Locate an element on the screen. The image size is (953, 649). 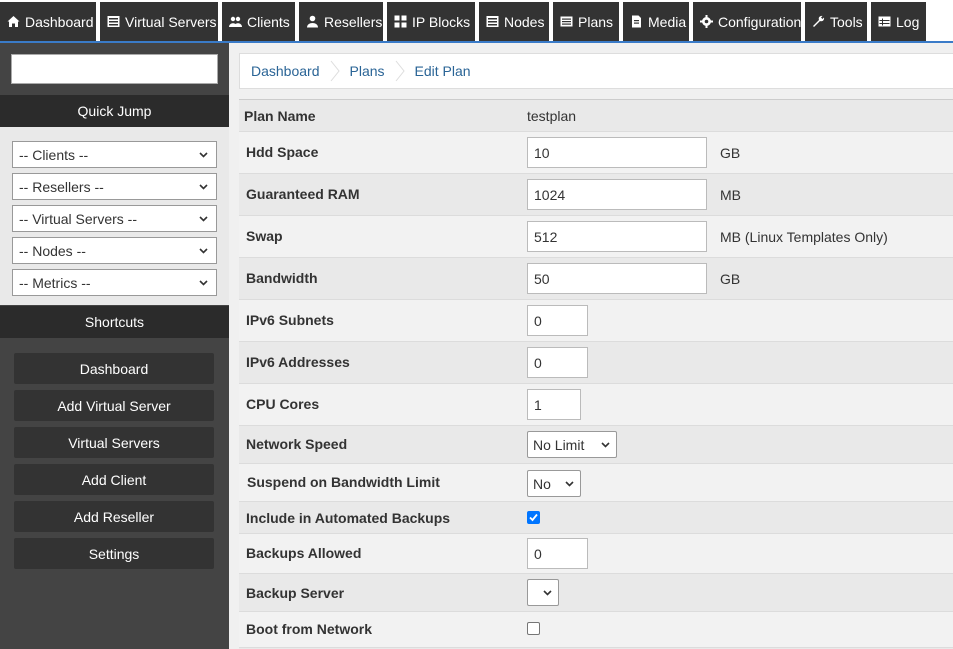
form-row-bandwidth: Bandwidth 50 GB is located at coordinates (596, 279).